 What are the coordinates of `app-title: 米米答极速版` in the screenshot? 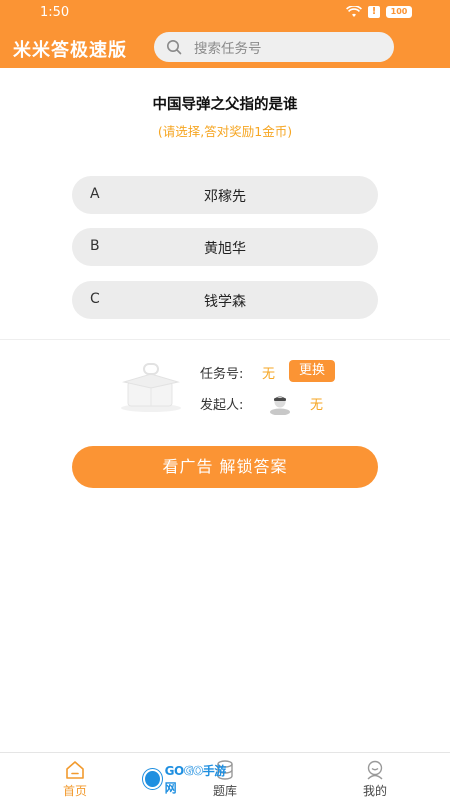 It's located at (70, 50).